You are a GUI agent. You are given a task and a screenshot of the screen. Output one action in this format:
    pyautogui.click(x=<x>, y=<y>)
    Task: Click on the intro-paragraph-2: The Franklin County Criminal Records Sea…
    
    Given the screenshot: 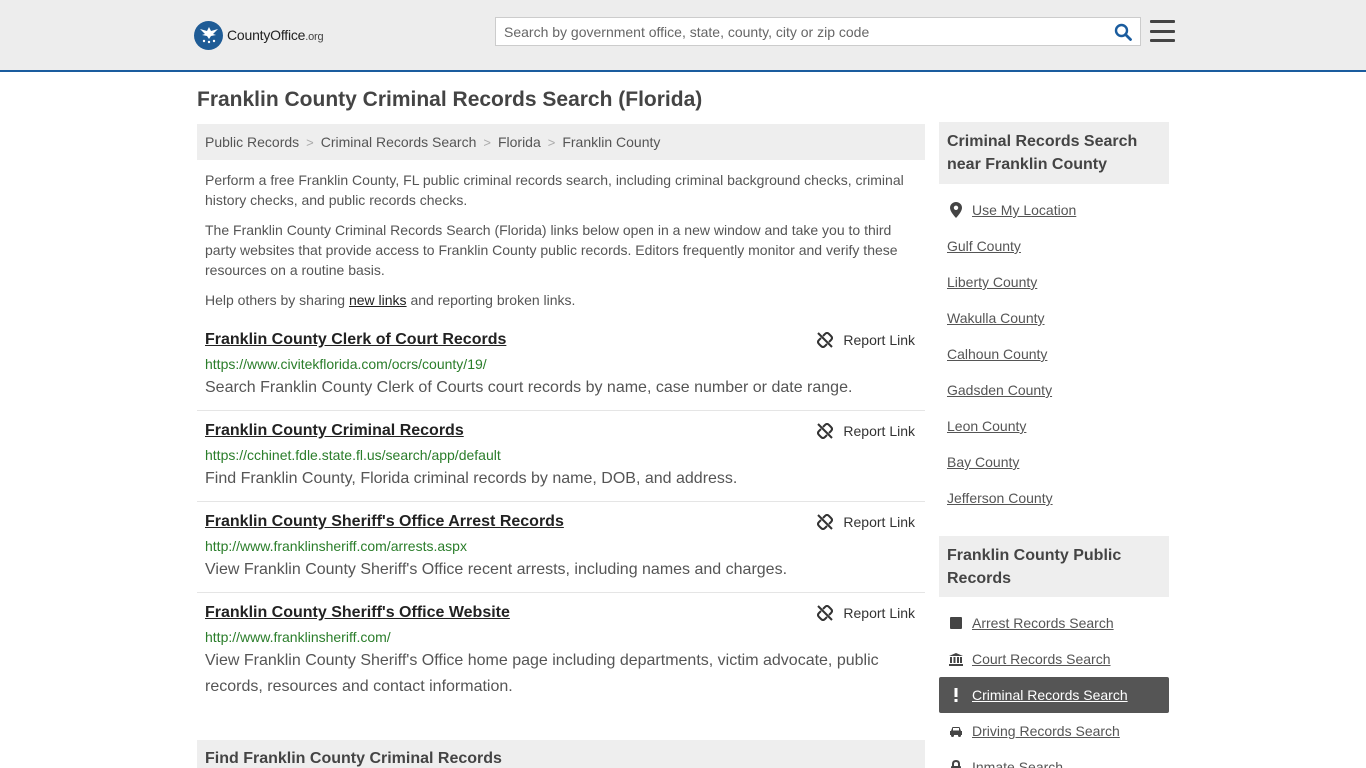 What is the action you would take?
    pyautogui.click(x=551, y=250)
    